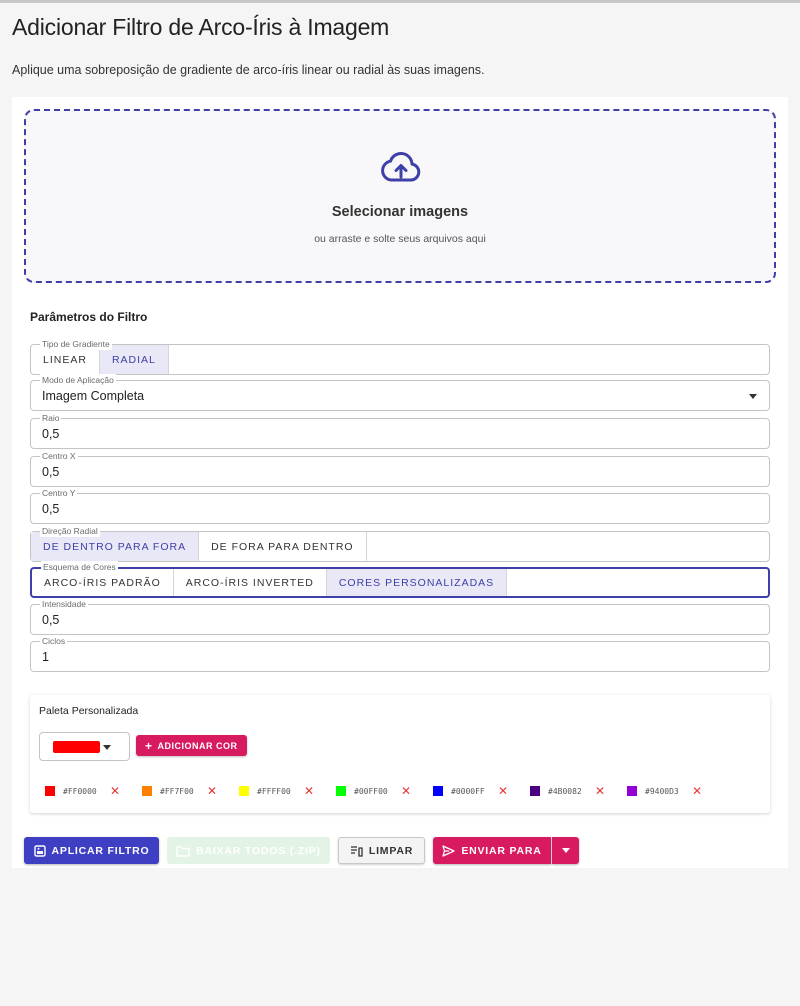  What do you see at coordinates (400, 468) in the screenshot?
I see `center-x-field: Centro X 0,5` at bounding box center [400, 468].